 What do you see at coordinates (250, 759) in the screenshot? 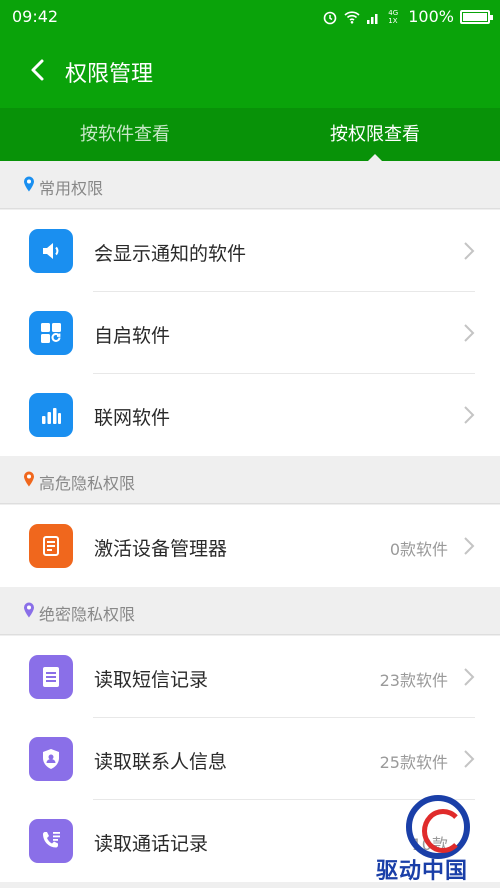
I see `list-item-contacts: 读取联系人信息 25款软件` at bounding box center [250, 759].